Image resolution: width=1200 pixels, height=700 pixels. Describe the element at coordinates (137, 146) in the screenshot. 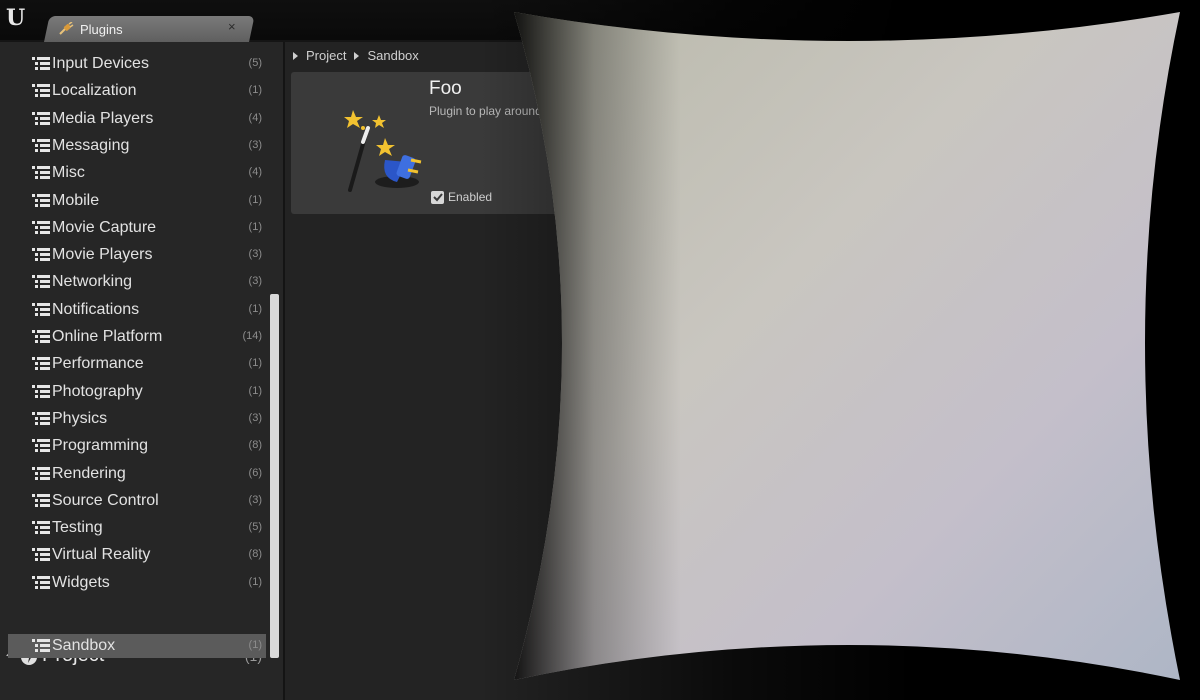

I see `sidebar-item-messaging: Messaging (3)` at that location.